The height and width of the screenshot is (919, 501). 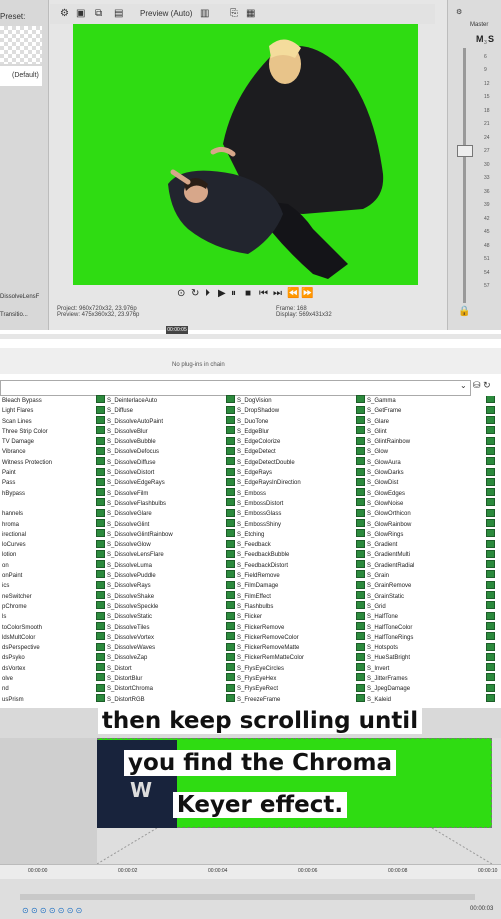 What do you see at coordinates (158, 668) in the screenshot?
I see `plugin-item: S_Distort` at bounding box center [158, 668].